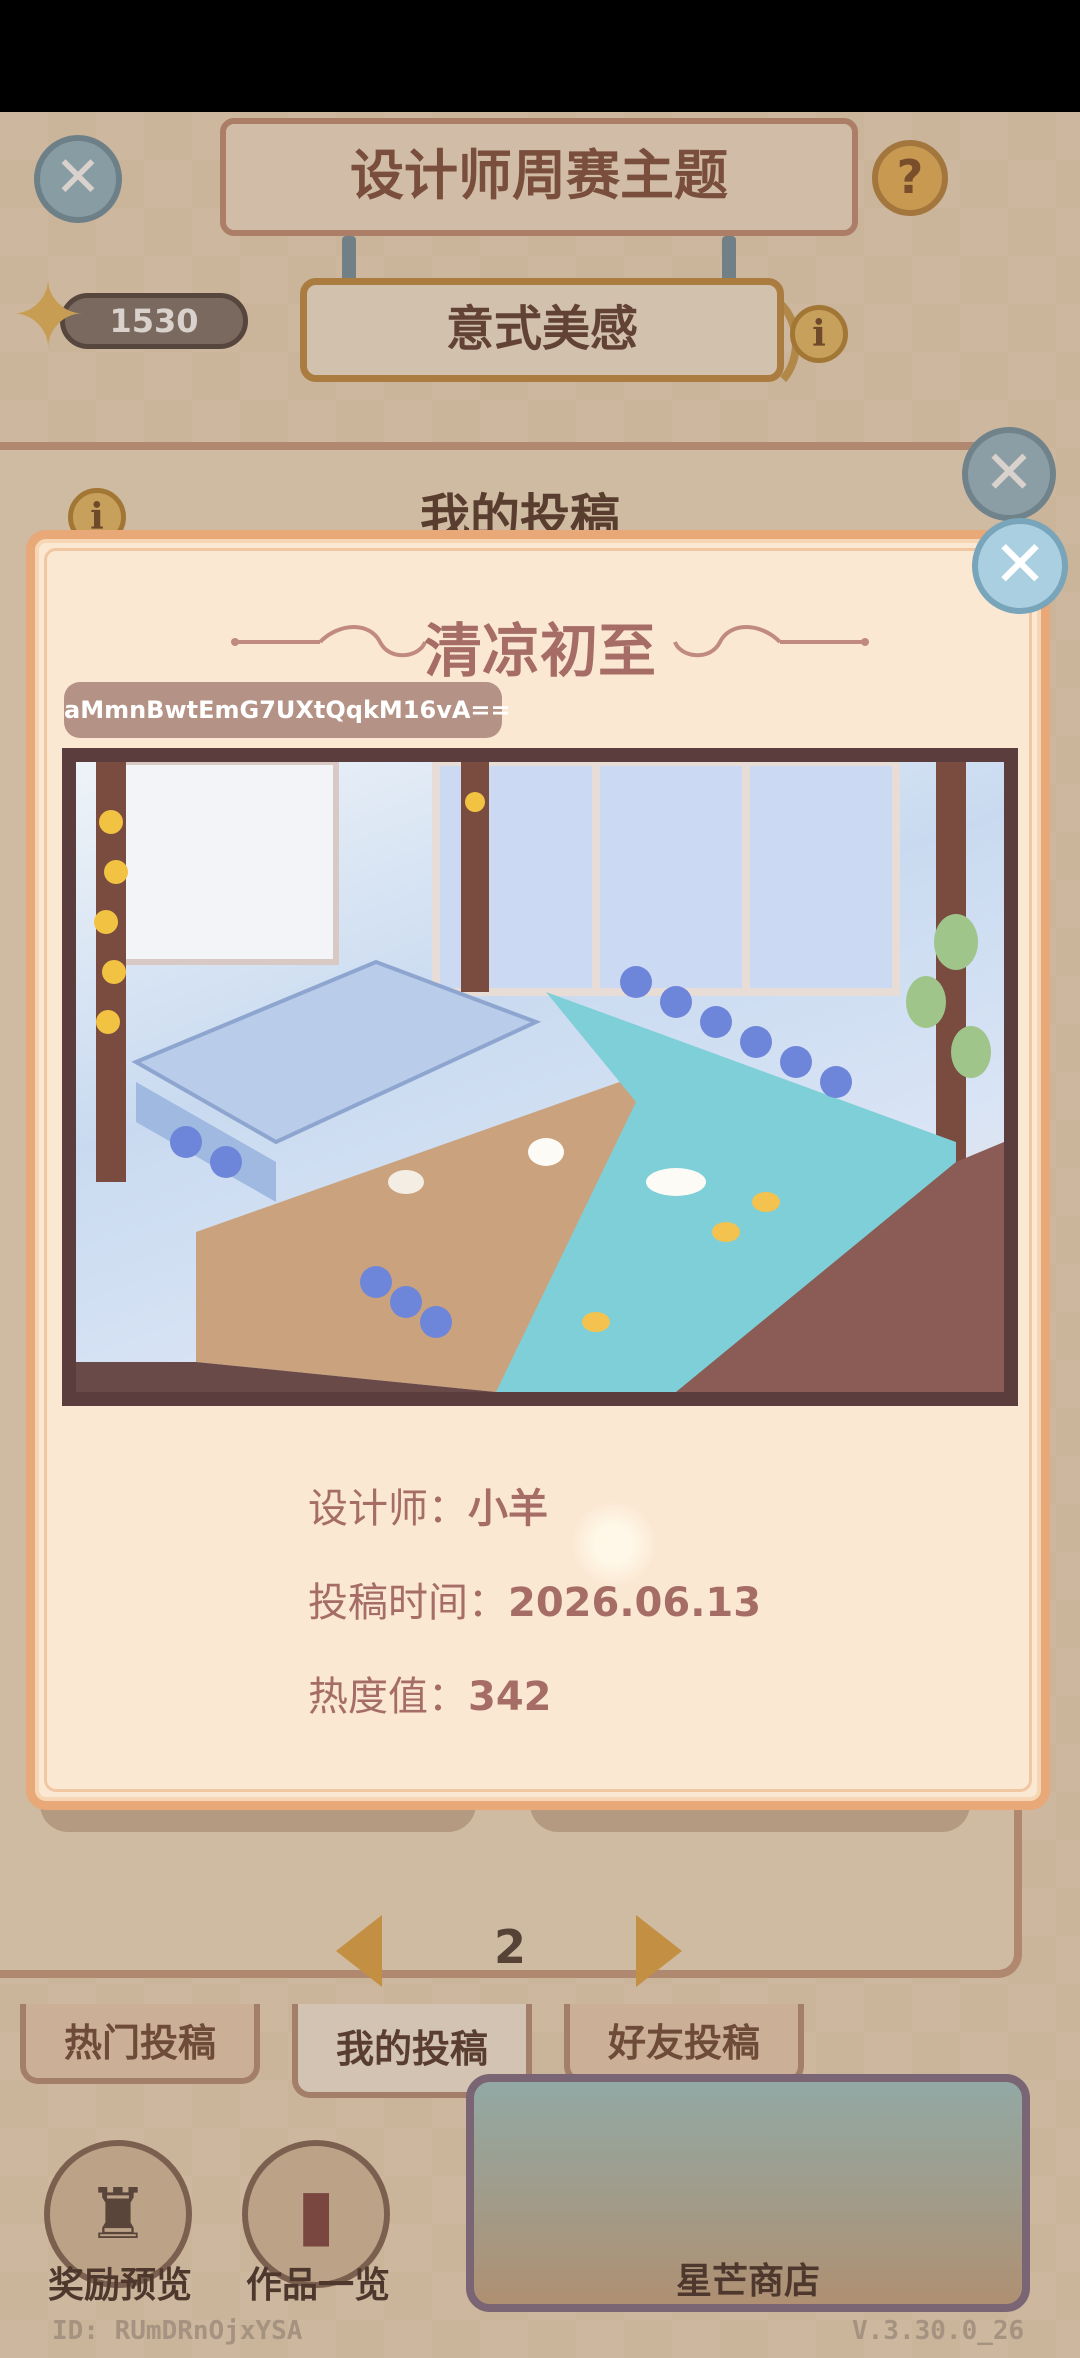  I want to click on heat-row: 热度值：342, so click(430, 1693).